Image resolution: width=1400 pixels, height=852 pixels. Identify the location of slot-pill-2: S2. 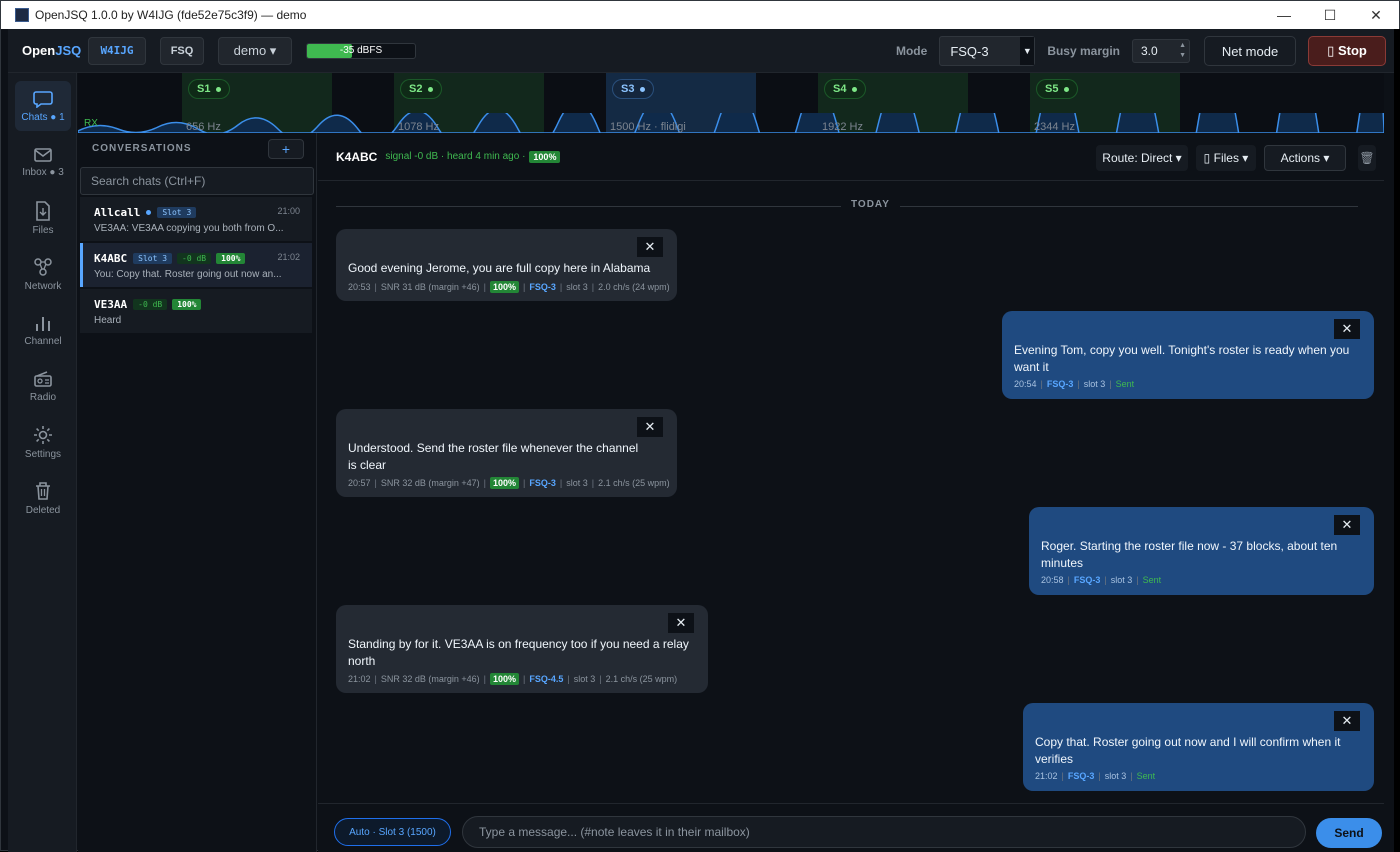
(421, 89).